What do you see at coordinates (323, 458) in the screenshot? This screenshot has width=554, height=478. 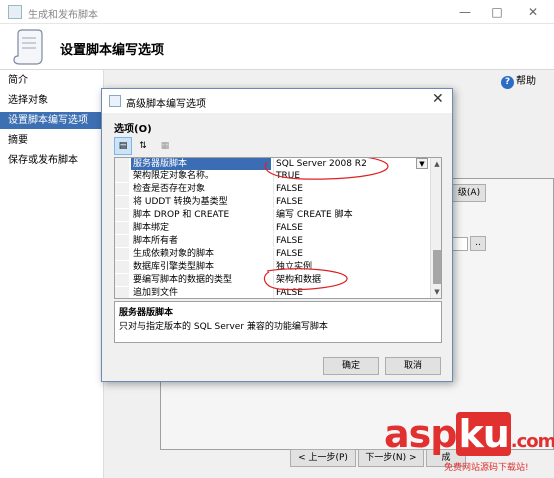 I see `previous-button: < 上一步(P)` at bounding box center [323, 458].